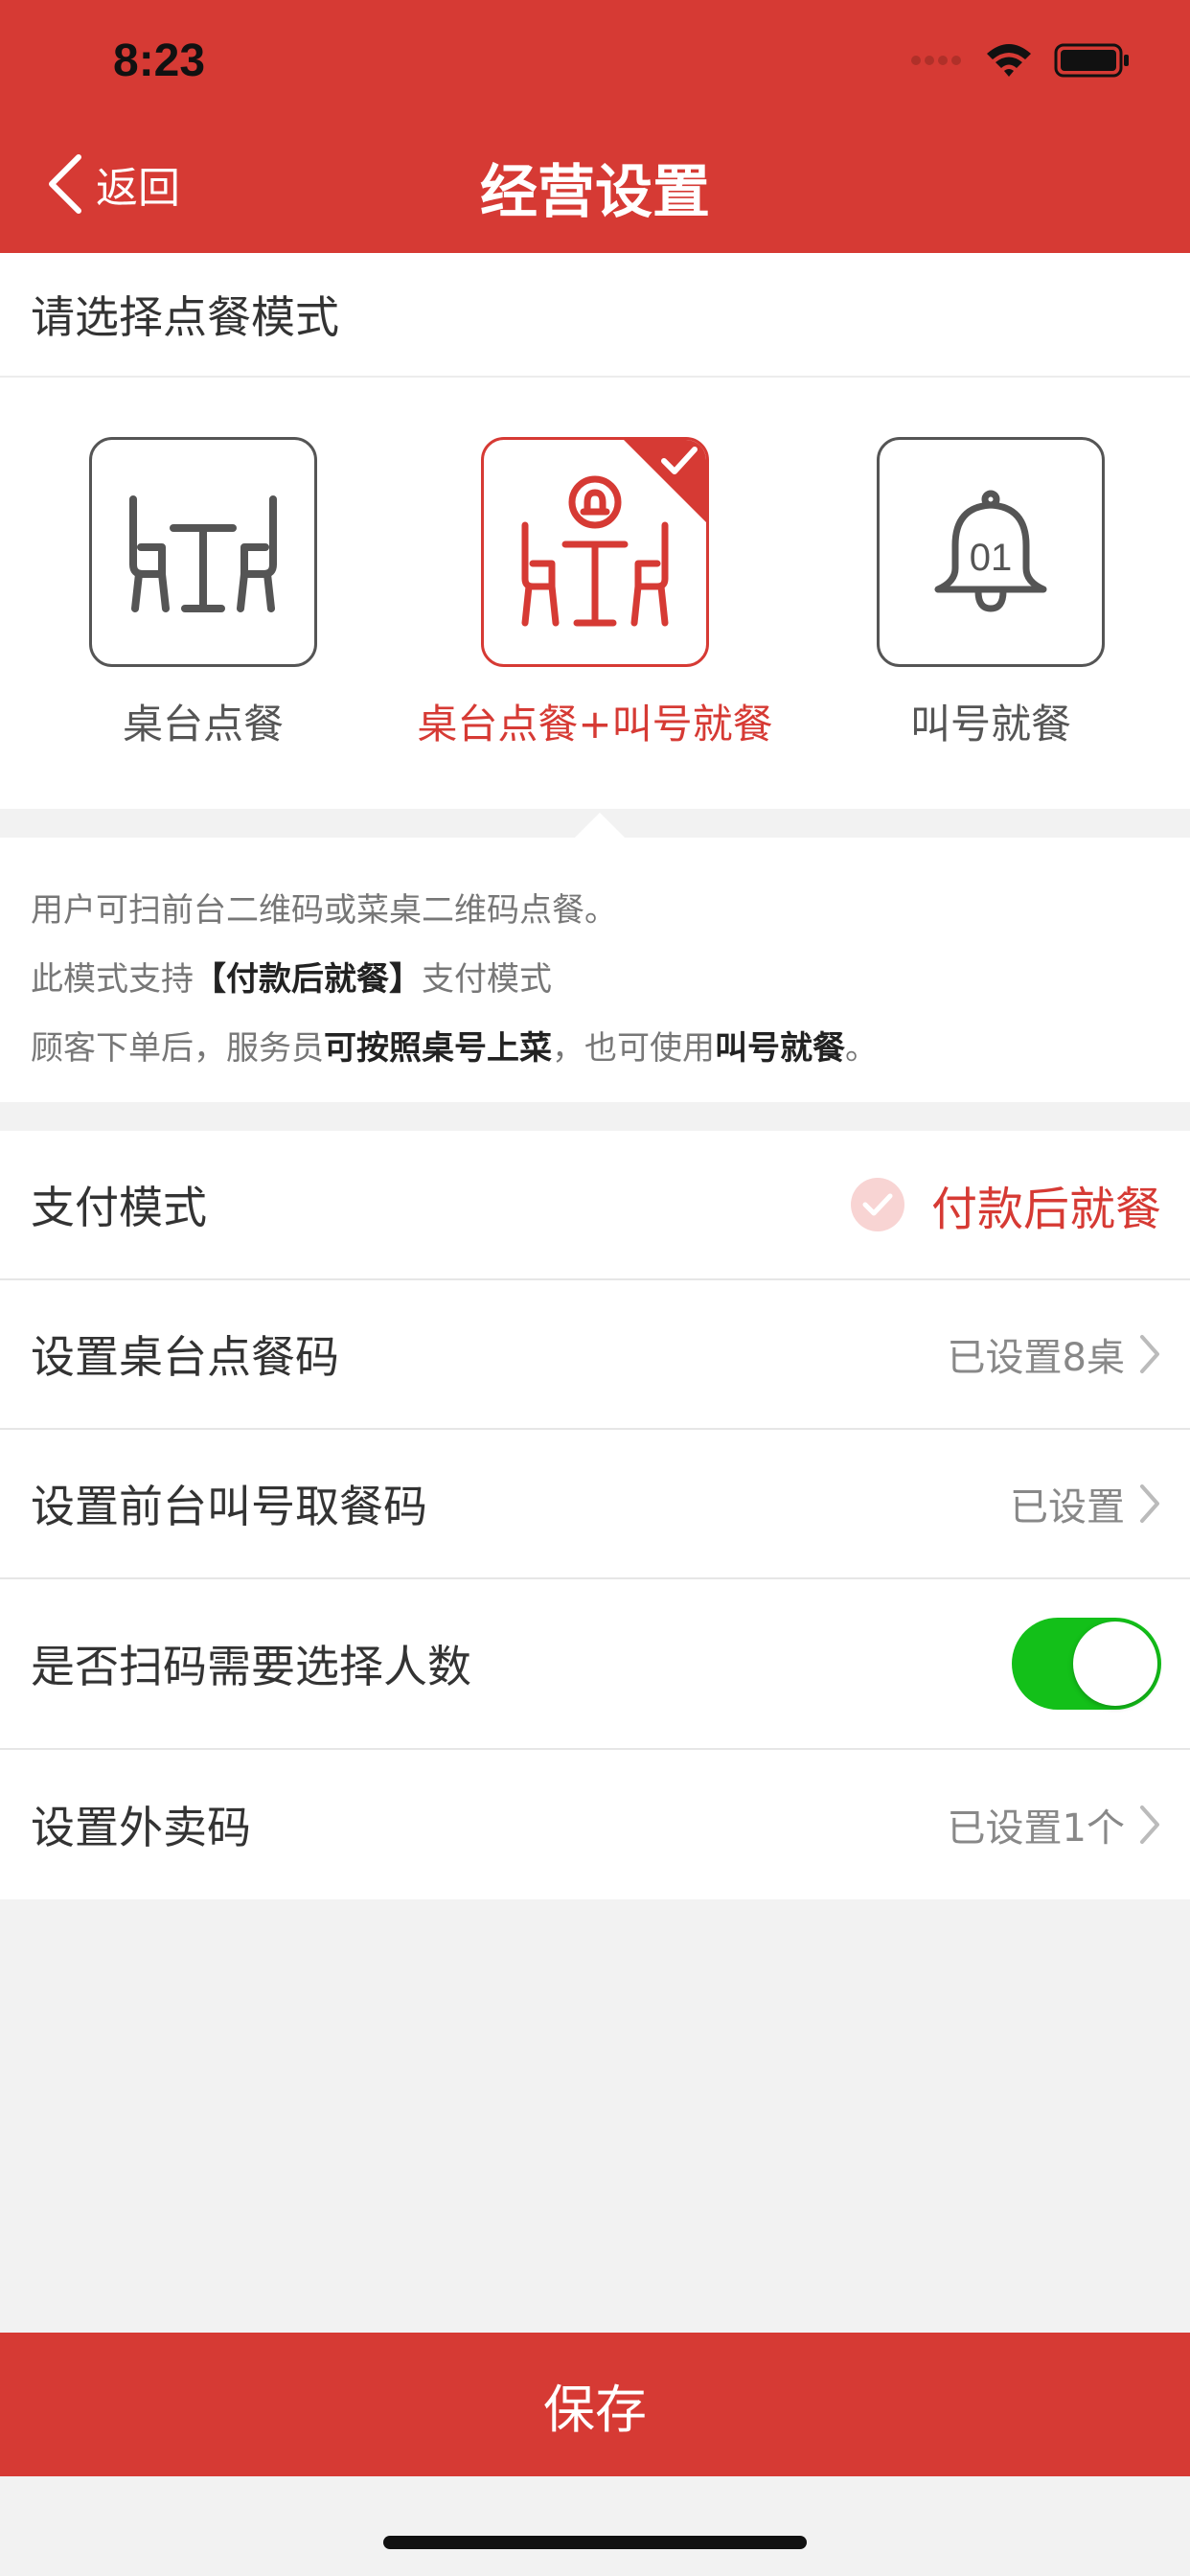  What do you see at coordinates (595, 552) in the screenshot?
I see `mode-table-bell-box` at bounding box center [595, 552].